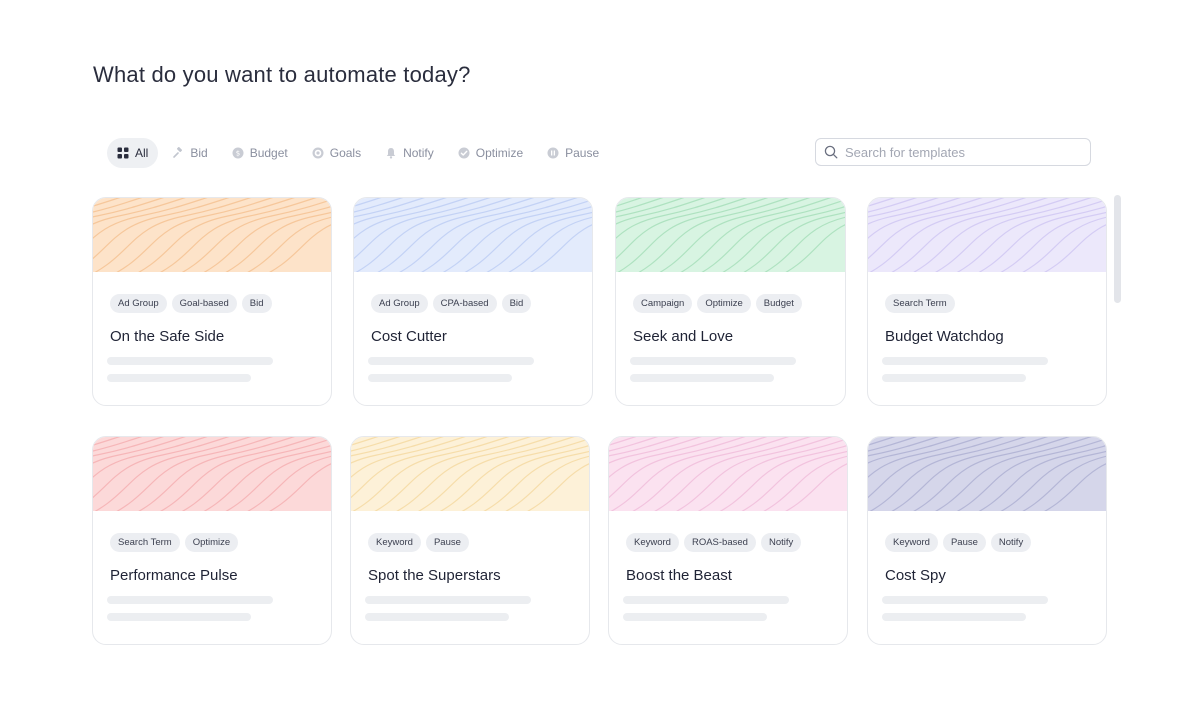  What do you see at coordinates (778, 303) in the screenshot?
I see `tag: Budget` at bounding box center [778, 303].